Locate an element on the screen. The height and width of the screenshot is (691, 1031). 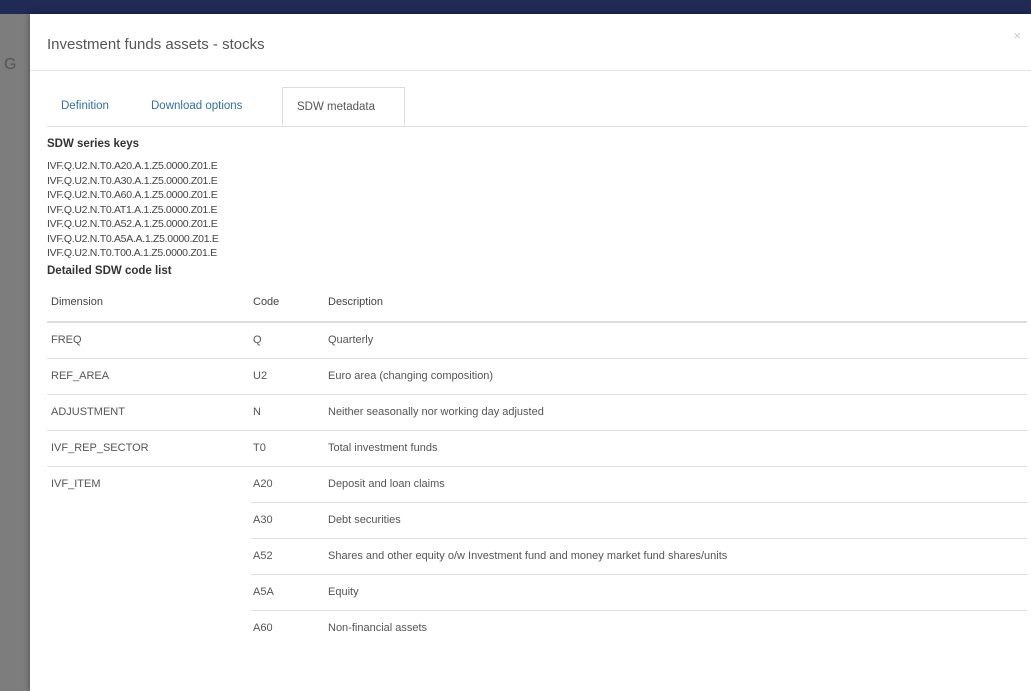
series-key: IVF.Q.U2.N.T0.A52.A.1.Z5.0000.Z01.E is located at coordinates (132, 224).